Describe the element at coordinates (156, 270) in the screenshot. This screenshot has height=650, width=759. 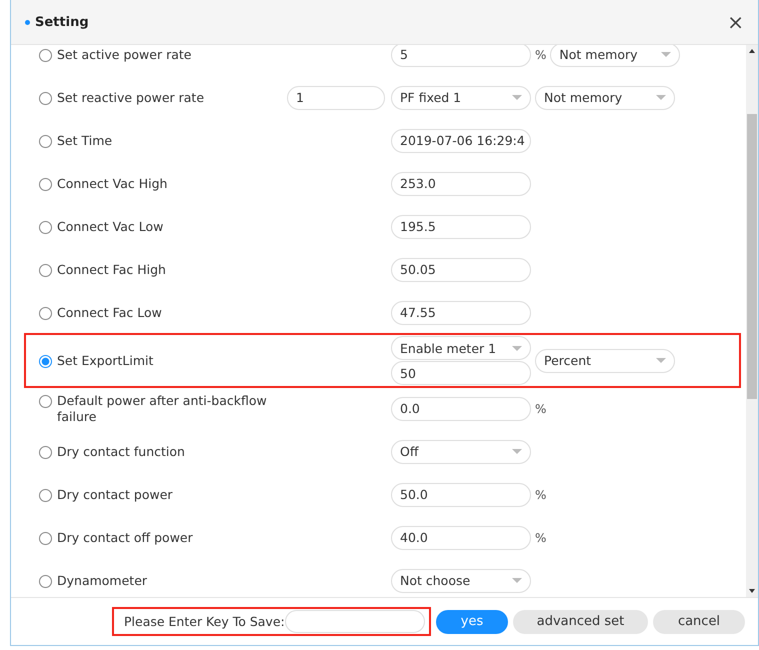
I see `setting-option: Connect Fac High` at that location.